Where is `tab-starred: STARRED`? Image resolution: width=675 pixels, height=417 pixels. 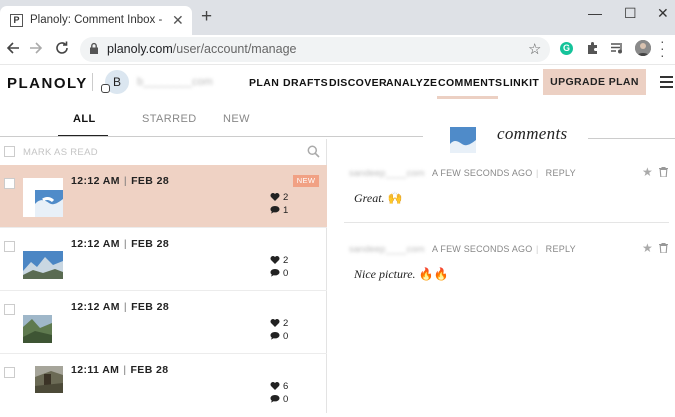 tab-starred: STARRED is located at coordinates (169, 119).